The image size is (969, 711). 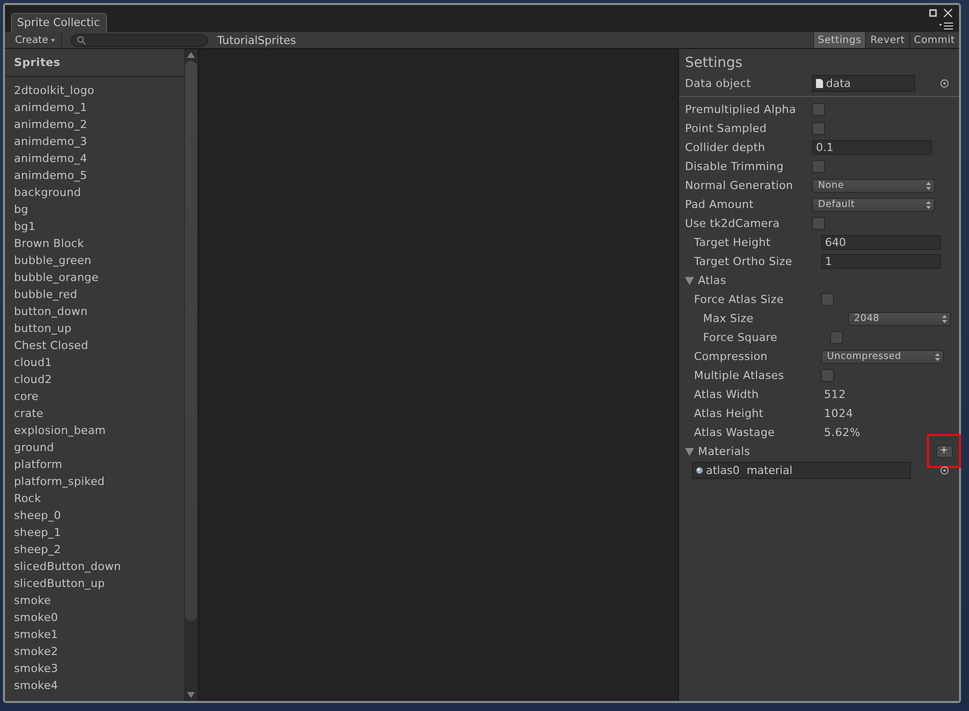 I want to click on file-icon, so click(x=819, y=83).